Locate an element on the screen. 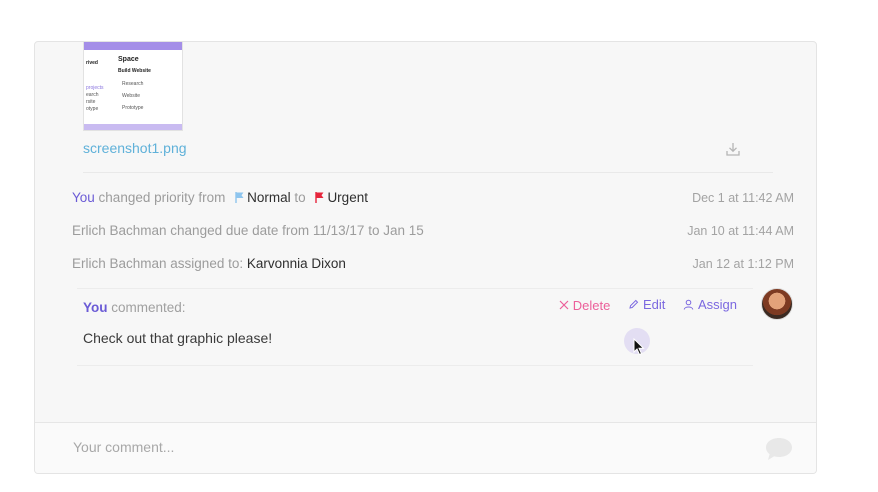 This screenshot has height=492, width=878. priority-from-value: Normal is located at coordinates (269, 197).